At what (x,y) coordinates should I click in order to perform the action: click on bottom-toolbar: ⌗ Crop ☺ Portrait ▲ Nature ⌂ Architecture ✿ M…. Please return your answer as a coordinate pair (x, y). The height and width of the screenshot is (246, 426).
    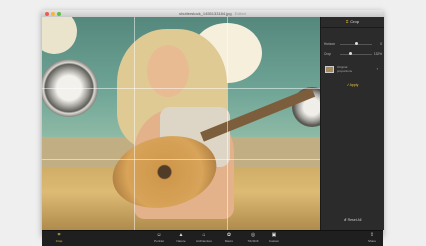
    Looking at the image, I should click on (212, 238).